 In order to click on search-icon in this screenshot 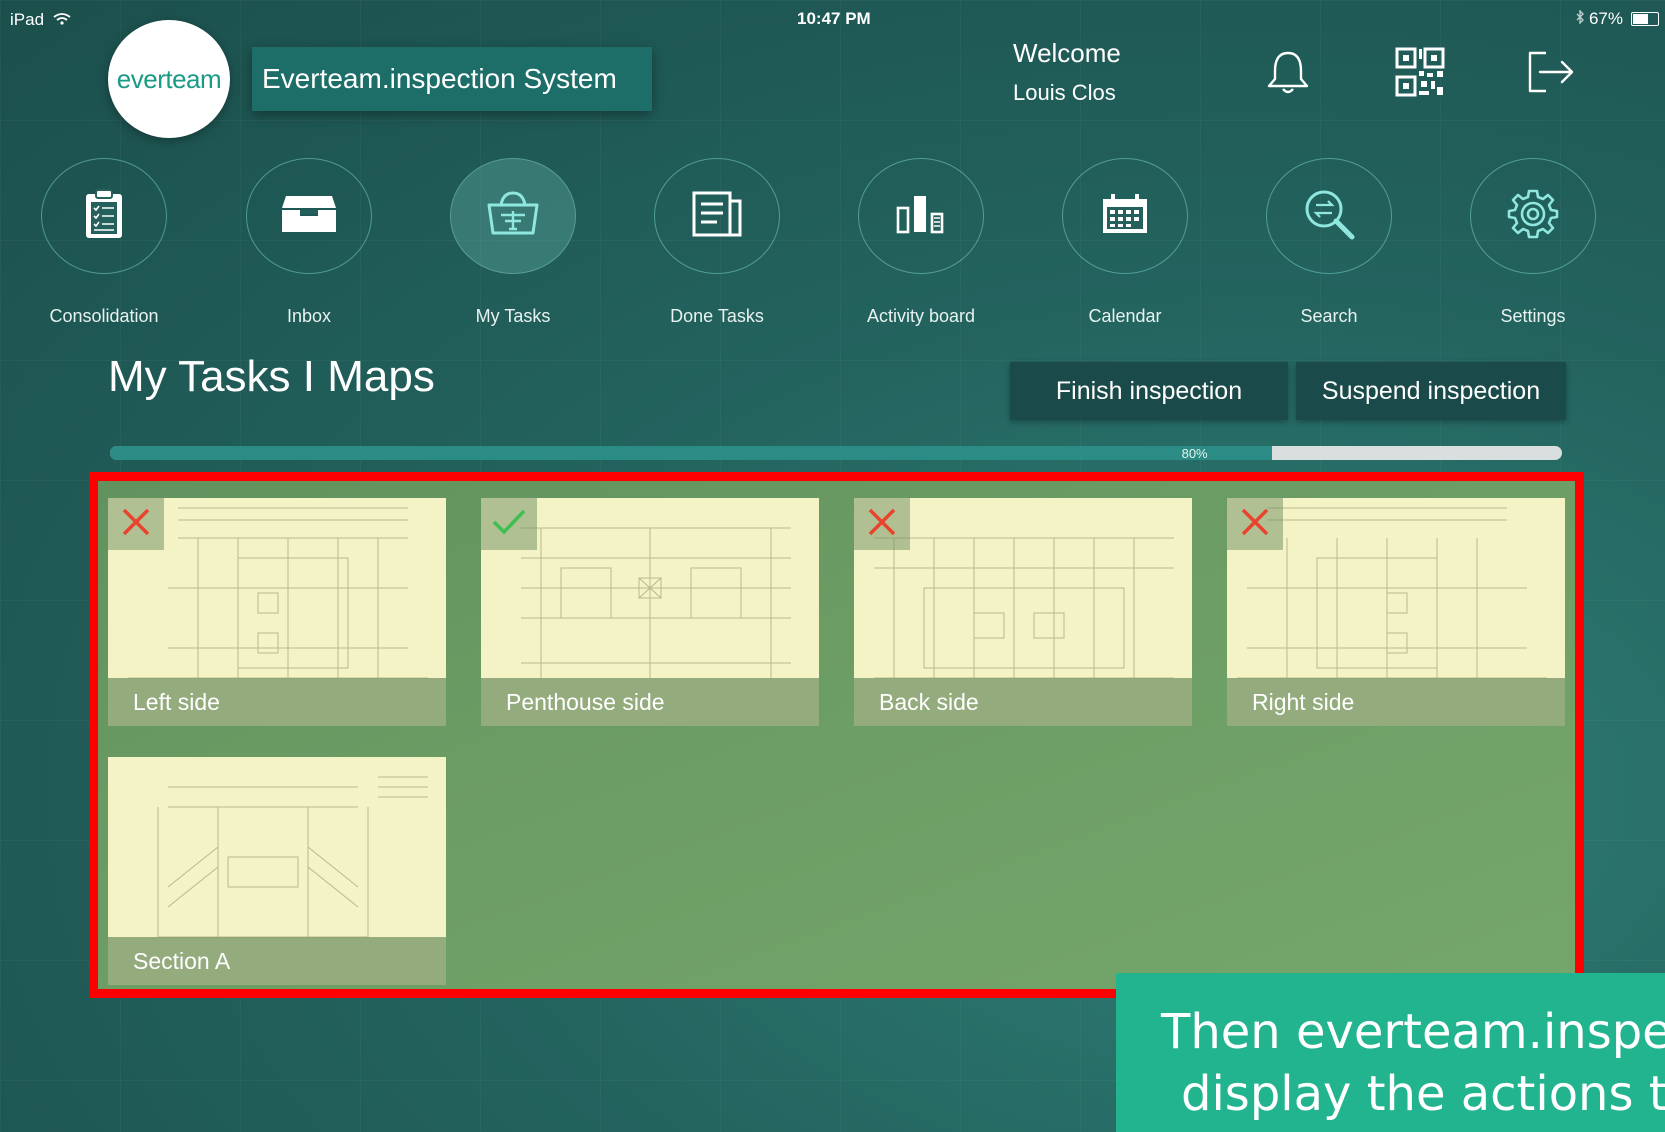, I will do `click(1329, 216)`.